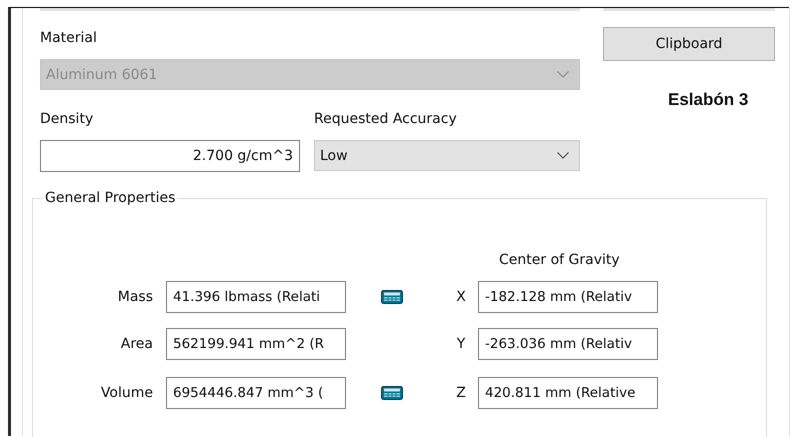  Describe the element at coordinates (134, 297) in the screenshot. I see `property-label: Mass` at that location.